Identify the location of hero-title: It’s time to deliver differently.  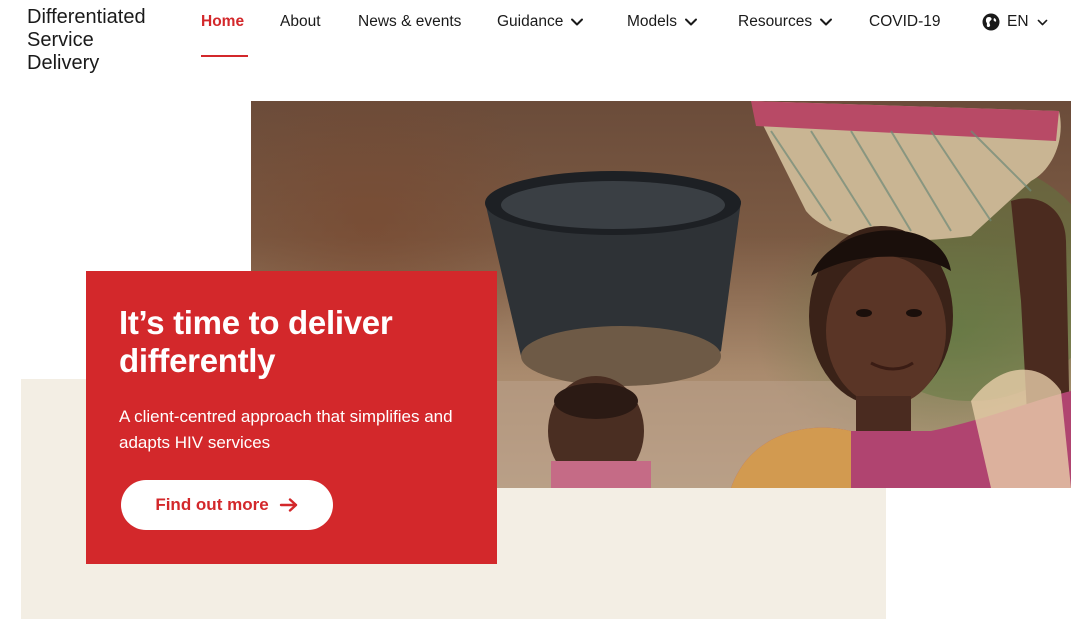
(256, 341).